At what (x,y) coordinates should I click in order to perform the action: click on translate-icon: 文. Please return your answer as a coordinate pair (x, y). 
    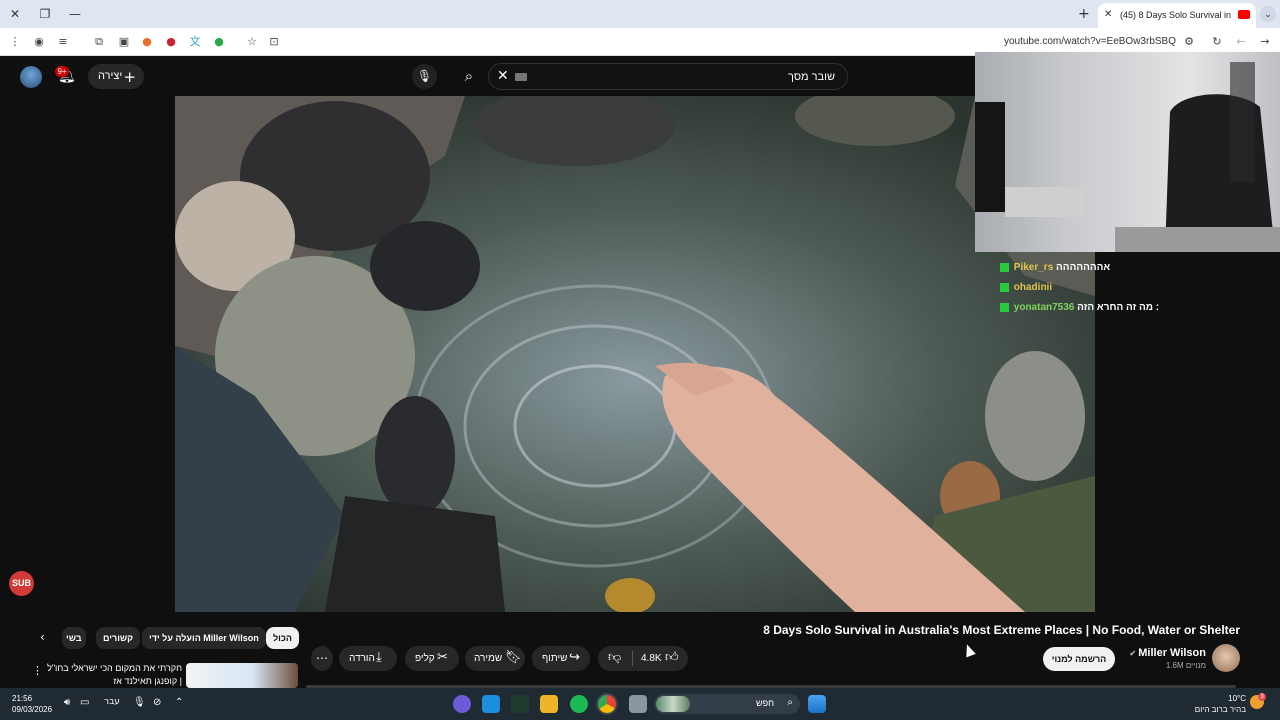
    Looking at the image, I should click on (195, 42).